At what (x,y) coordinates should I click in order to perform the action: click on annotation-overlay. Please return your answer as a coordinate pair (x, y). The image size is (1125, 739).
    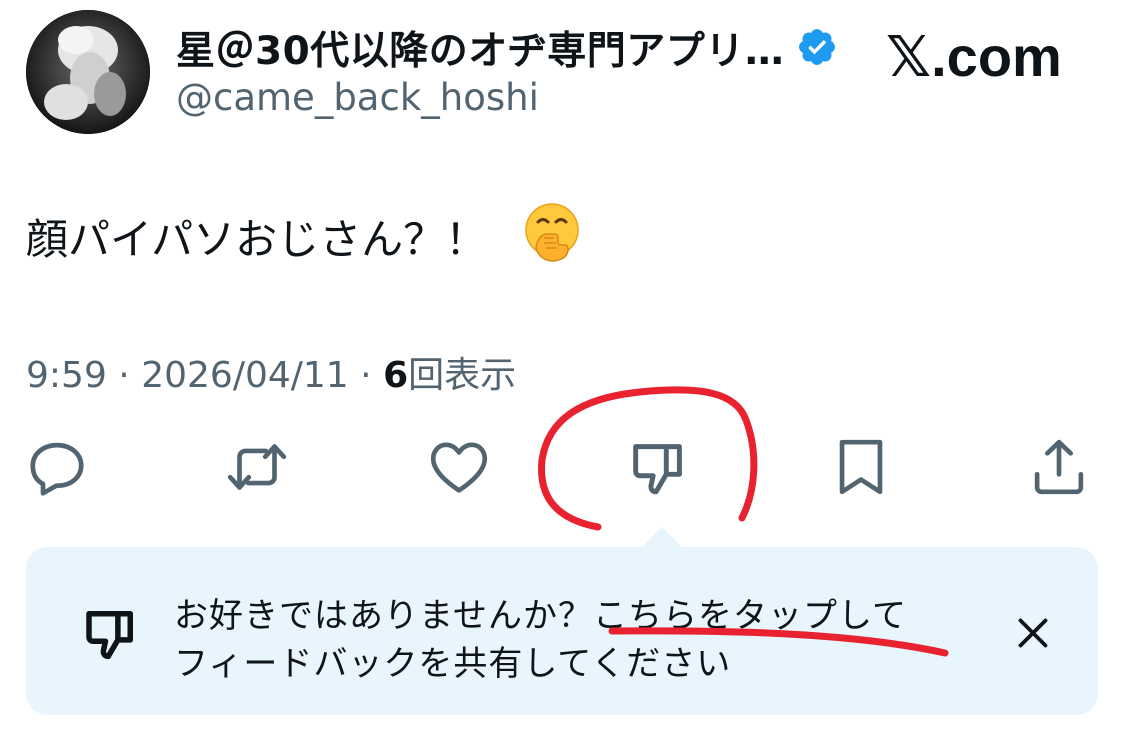
    Looking at the image, I should click on (743, 521).